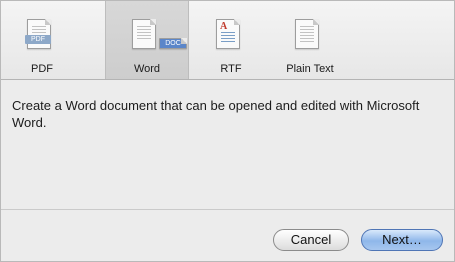 The image size is (455, 262). I want to click on format-word: DOC Word, so click(147, 40).